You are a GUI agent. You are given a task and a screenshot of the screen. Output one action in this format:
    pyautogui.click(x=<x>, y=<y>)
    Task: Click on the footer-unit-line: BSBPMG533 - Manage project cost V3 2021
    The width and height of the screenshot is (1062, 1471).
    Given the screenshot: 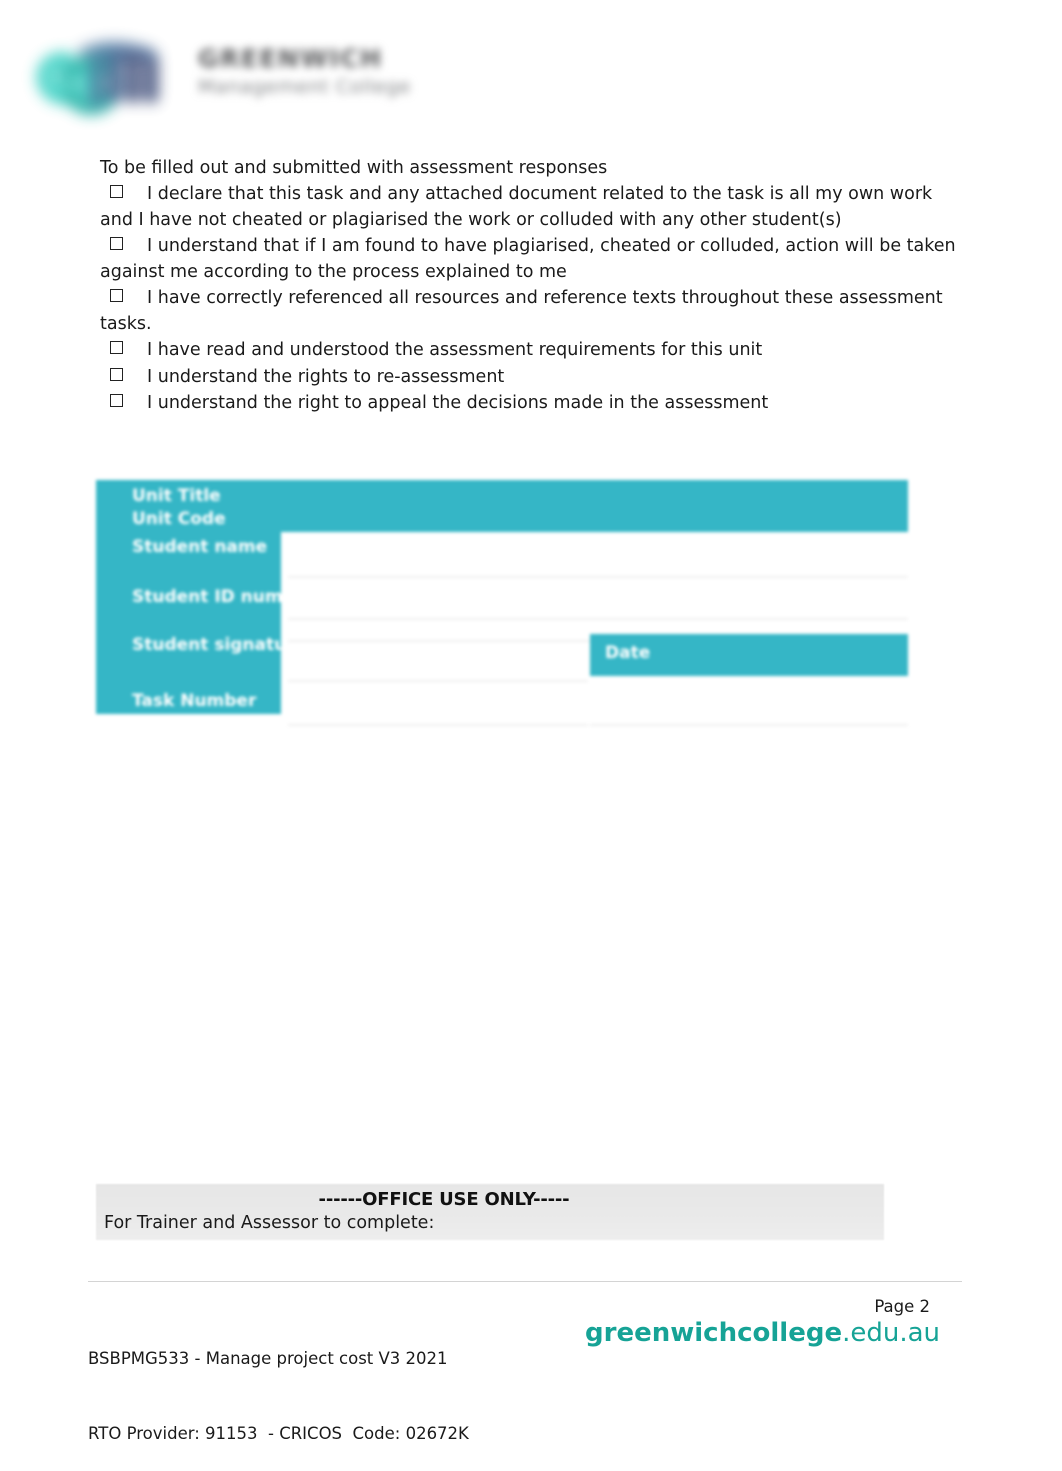 What is the action you would take?
    pyautogui.click(x=268, y=1358)
    